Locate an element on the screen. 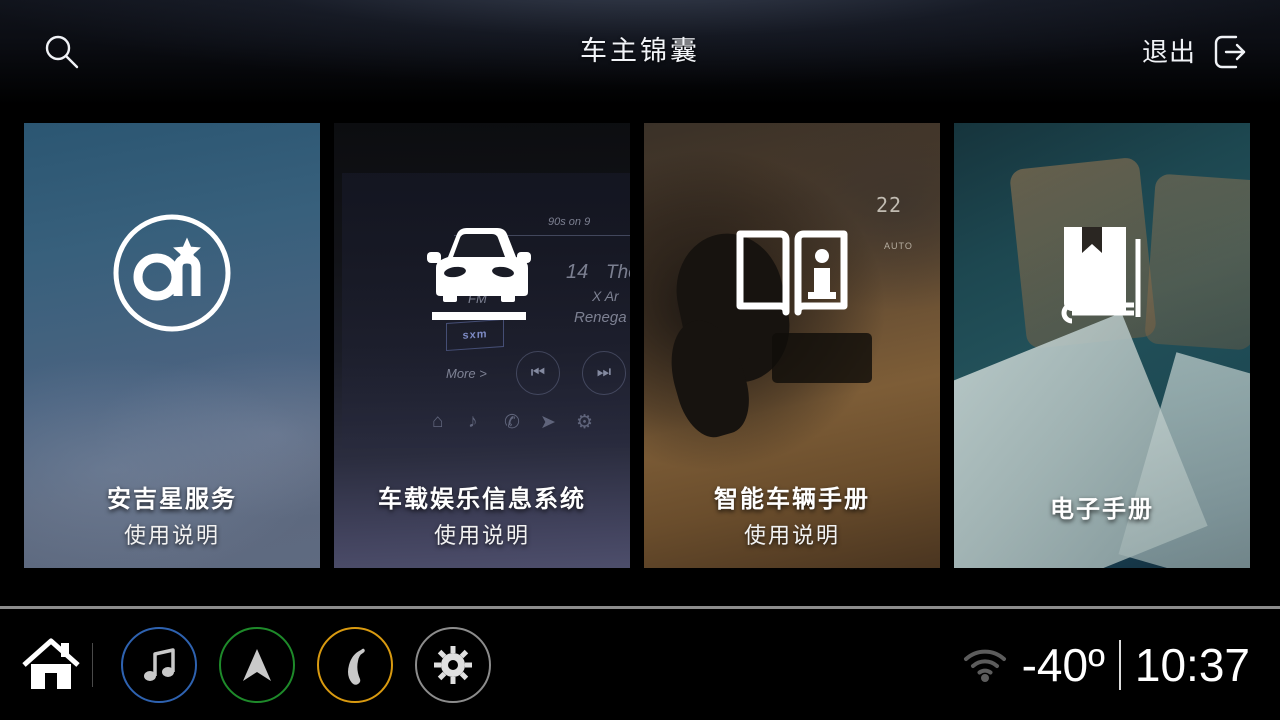 The image size is (1280, 720). bg-climate-temp: 22 is located at coordinates (889, 205).